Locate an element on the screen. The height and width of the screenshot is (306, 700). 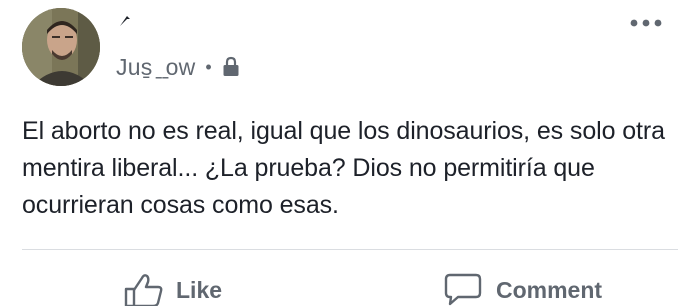
author-avatar is located at coordinates (61, 47).